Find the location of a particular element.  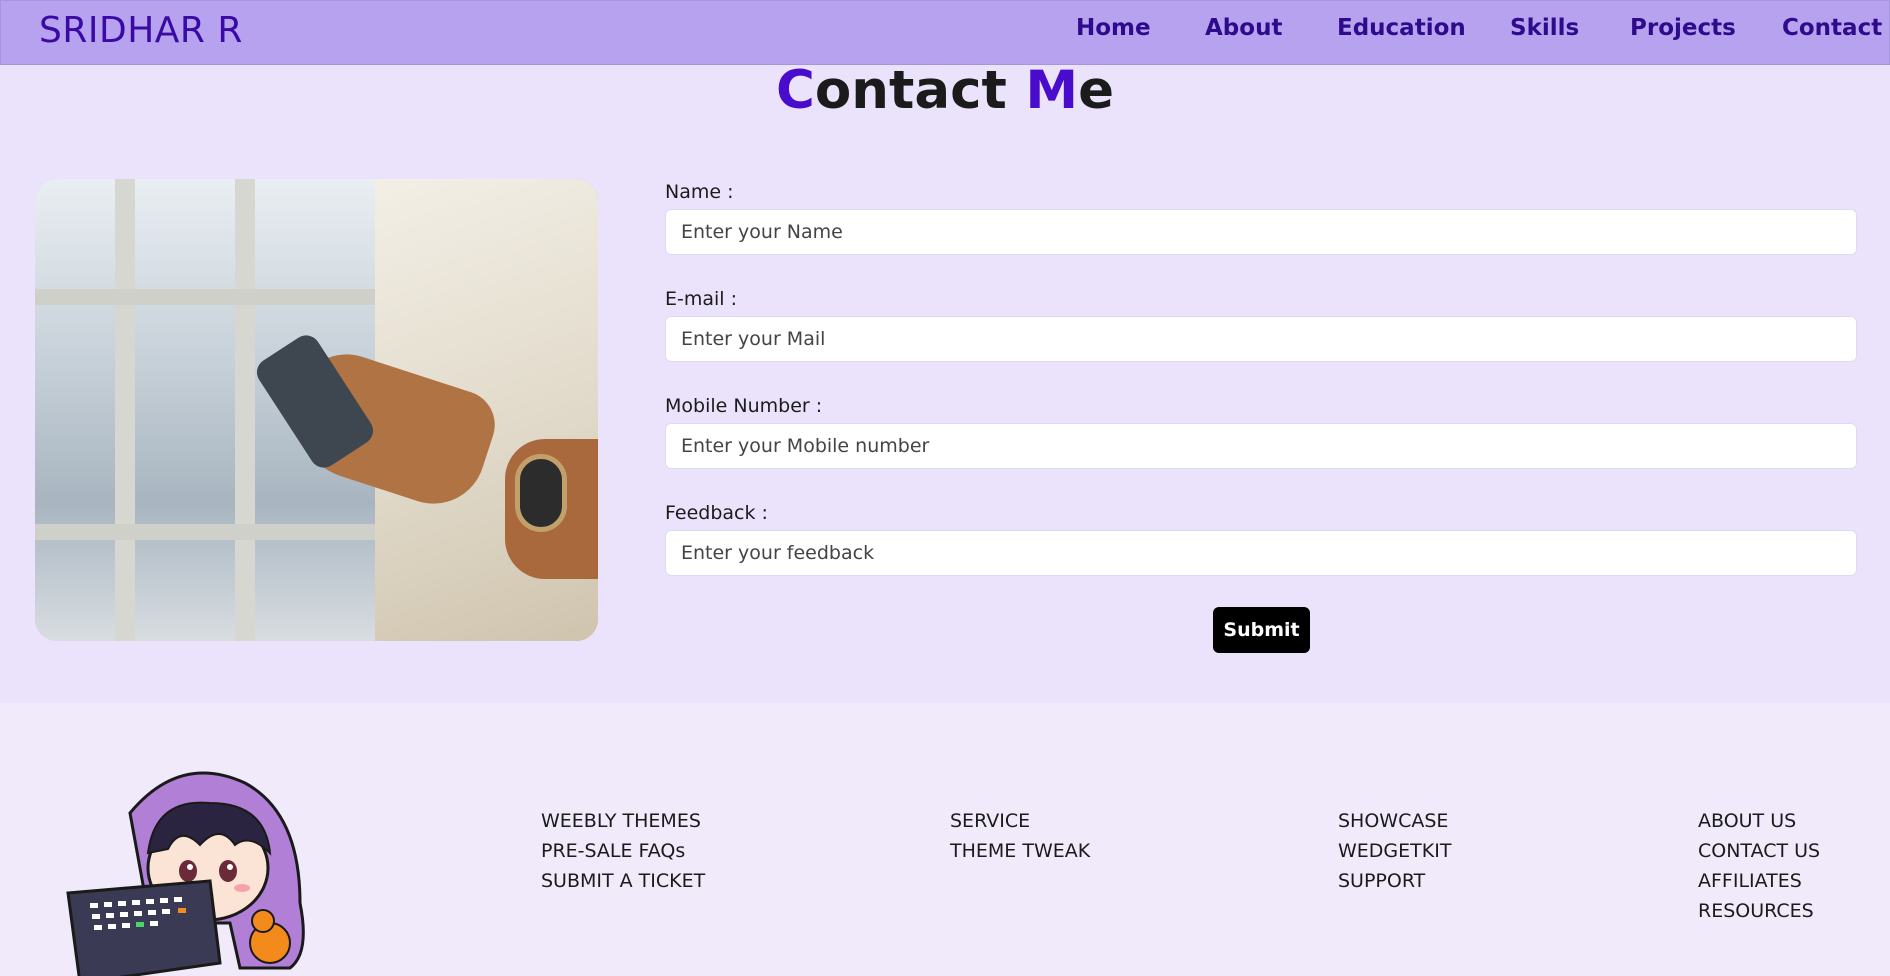

title-accent-m: M is located at coordinates (1052, 90).